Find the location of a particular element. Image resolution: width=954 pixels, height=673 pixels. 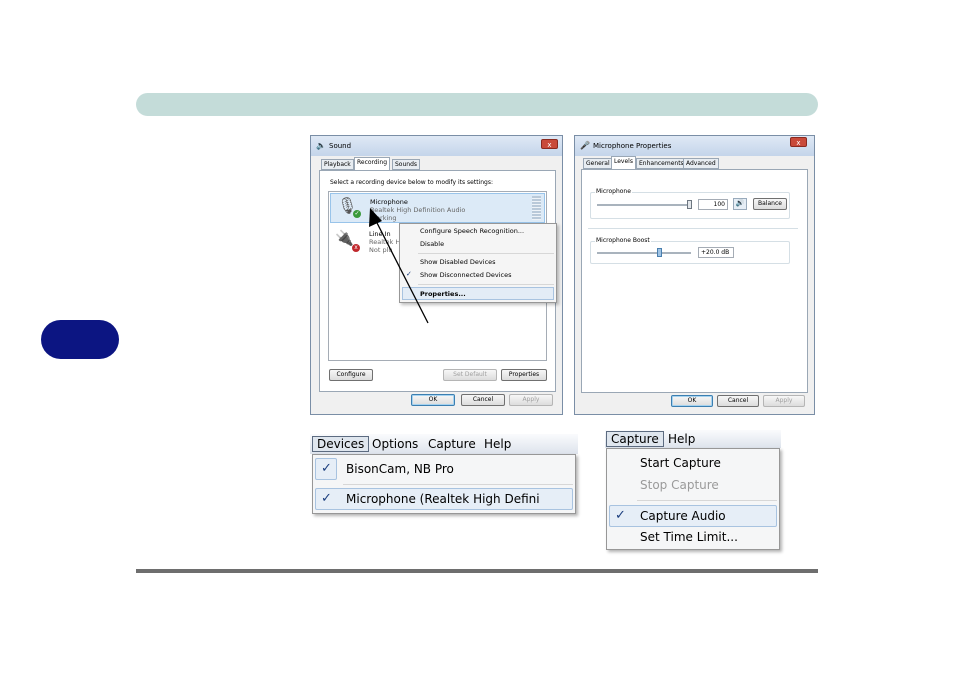

boost-value: +20.0 dB is located at coordinates (716, 252).